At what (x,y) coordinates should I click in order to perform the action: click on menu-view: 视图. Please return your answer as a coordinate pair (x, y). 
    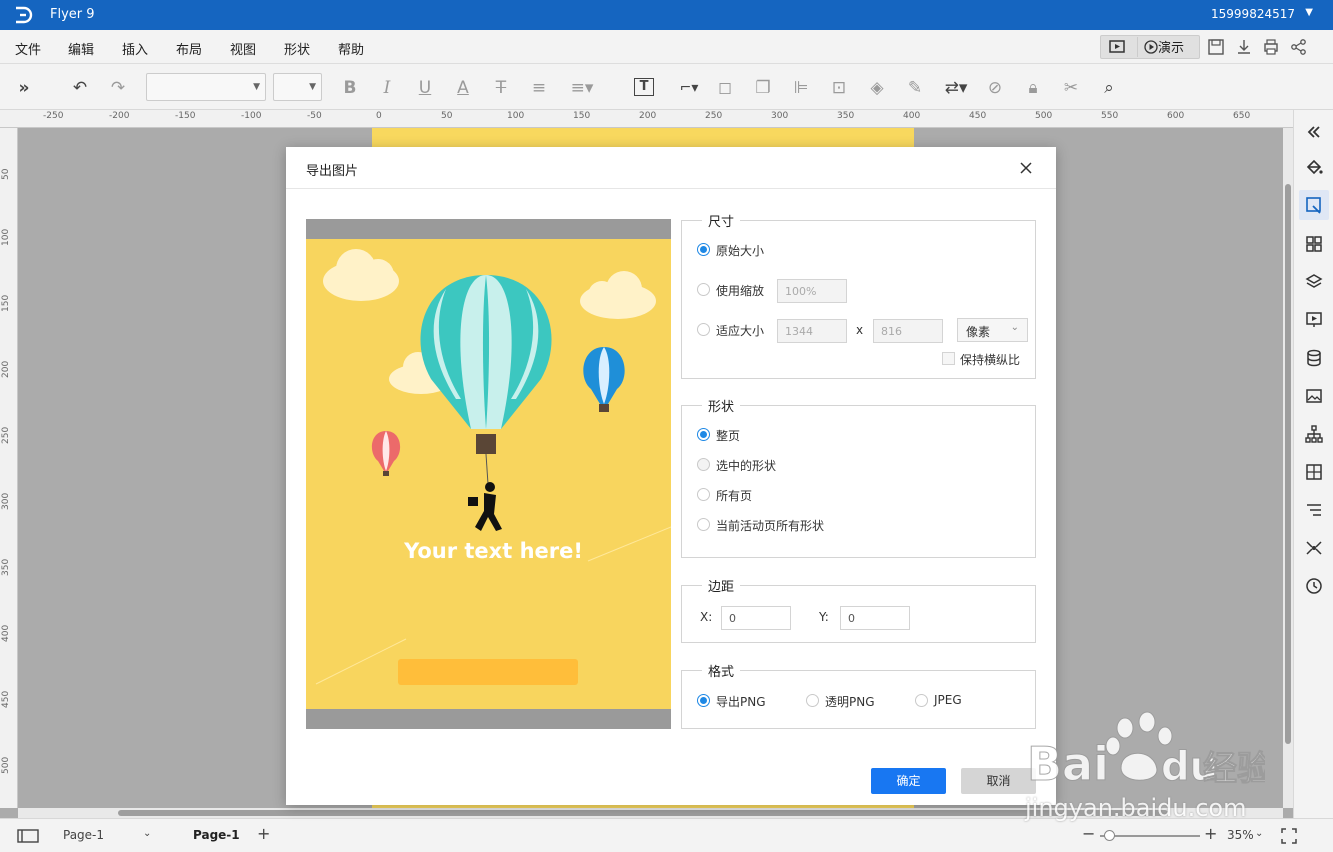
    Looking at the image, I should click on (243, 48).